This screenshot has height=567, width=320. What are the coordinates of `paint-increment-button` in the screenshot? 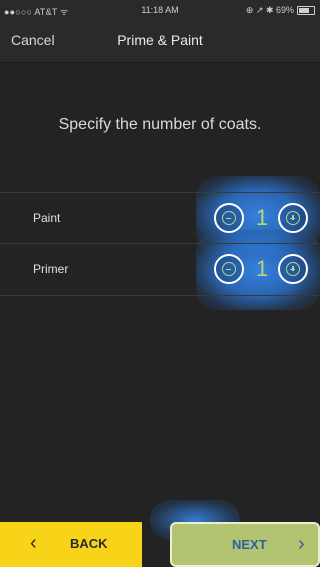 It's located at (293, 218).